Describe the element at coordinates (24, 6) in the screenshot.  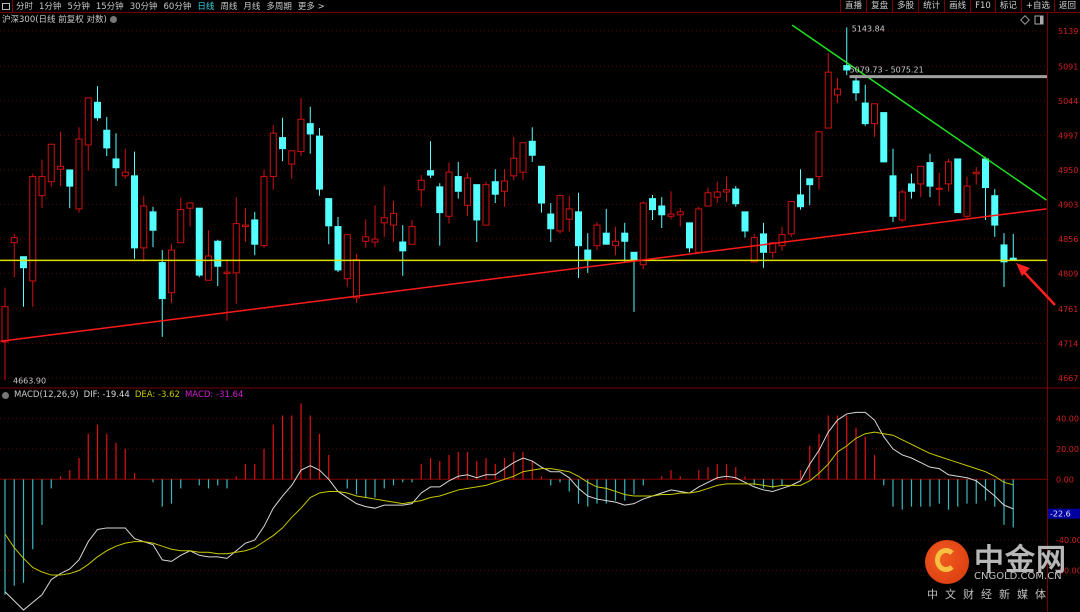
I see `period-tab: 分时` at that location.